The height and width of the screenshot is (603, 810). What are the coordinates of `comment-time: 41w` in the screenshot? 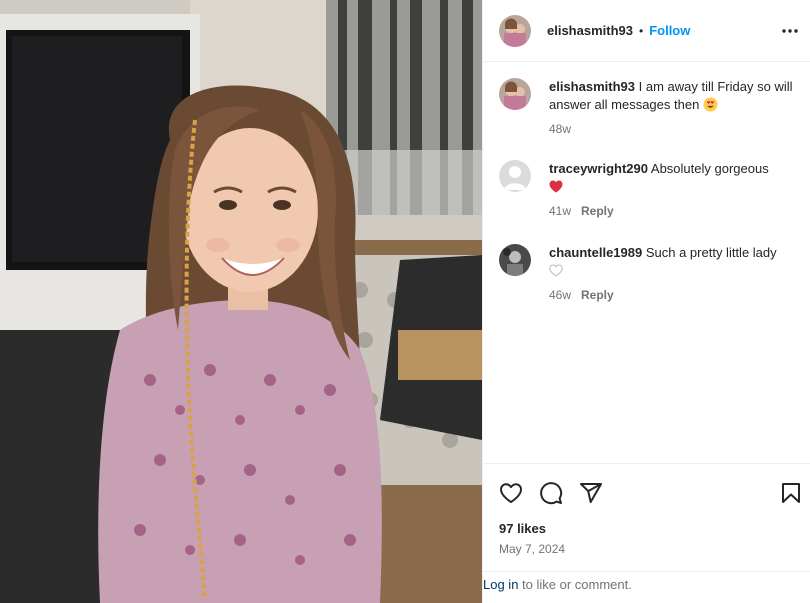 It's located at (560, 211).